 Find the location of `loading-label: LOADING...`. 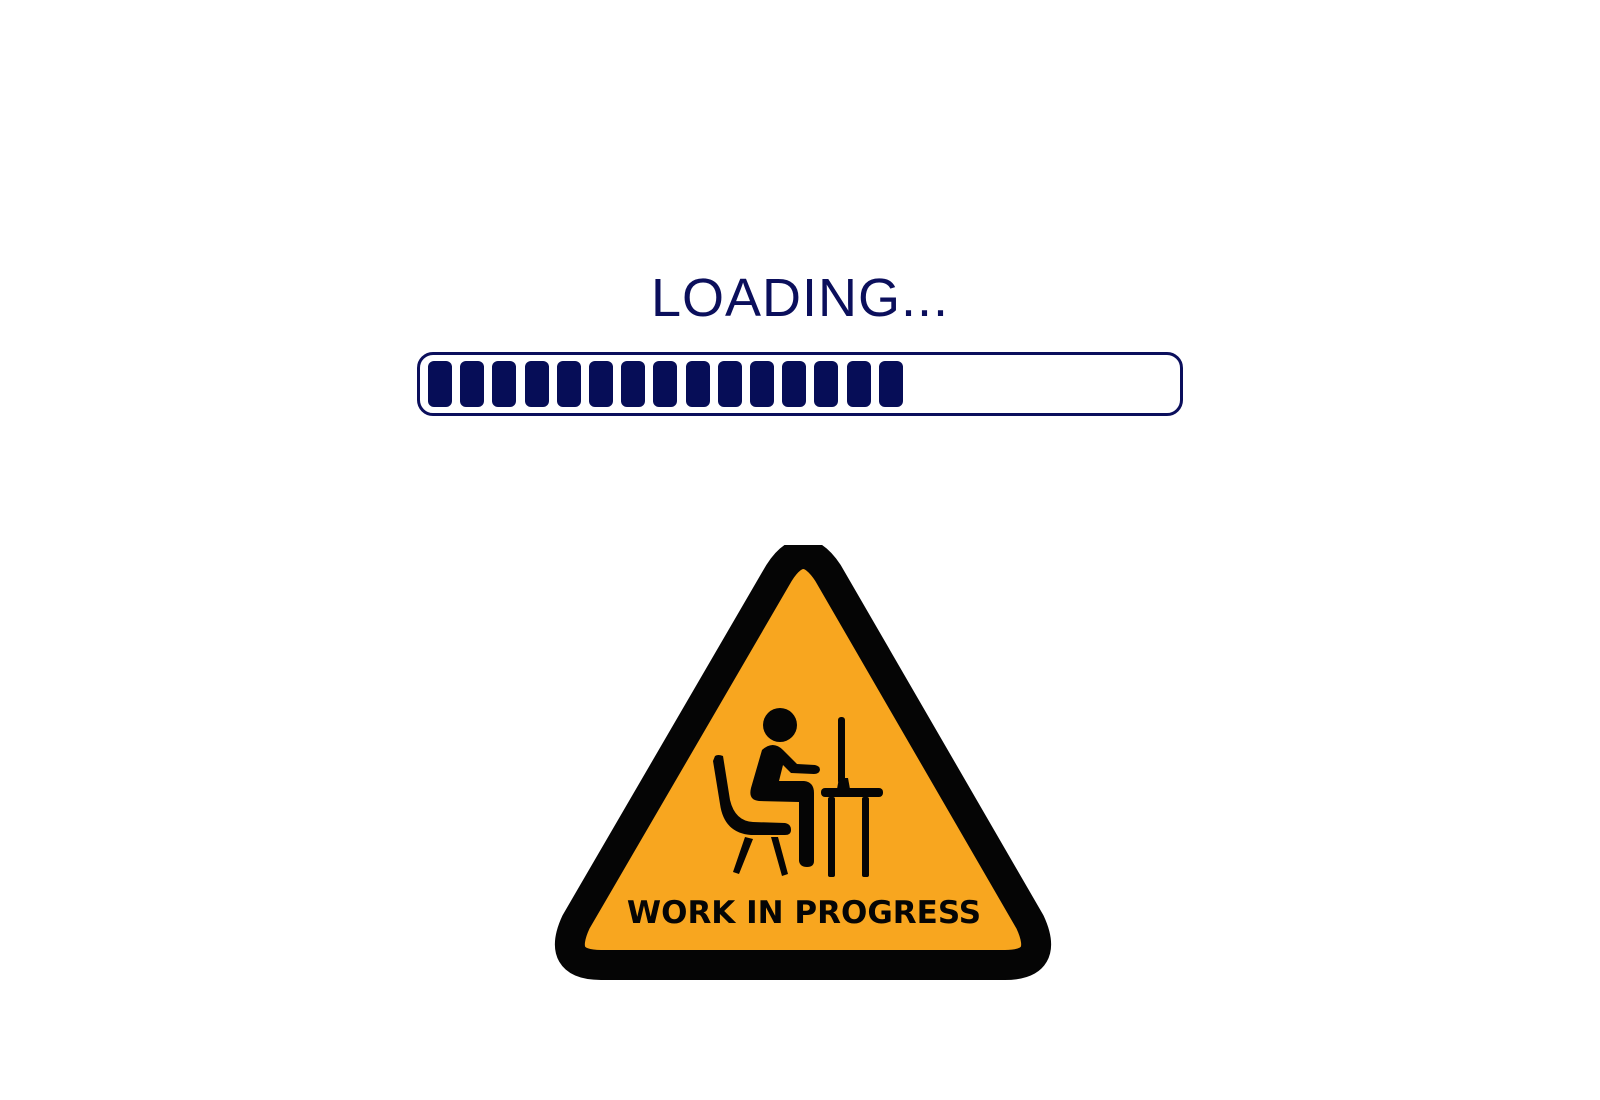

loading-label: LOADING... is located at coordinates (800, 298).